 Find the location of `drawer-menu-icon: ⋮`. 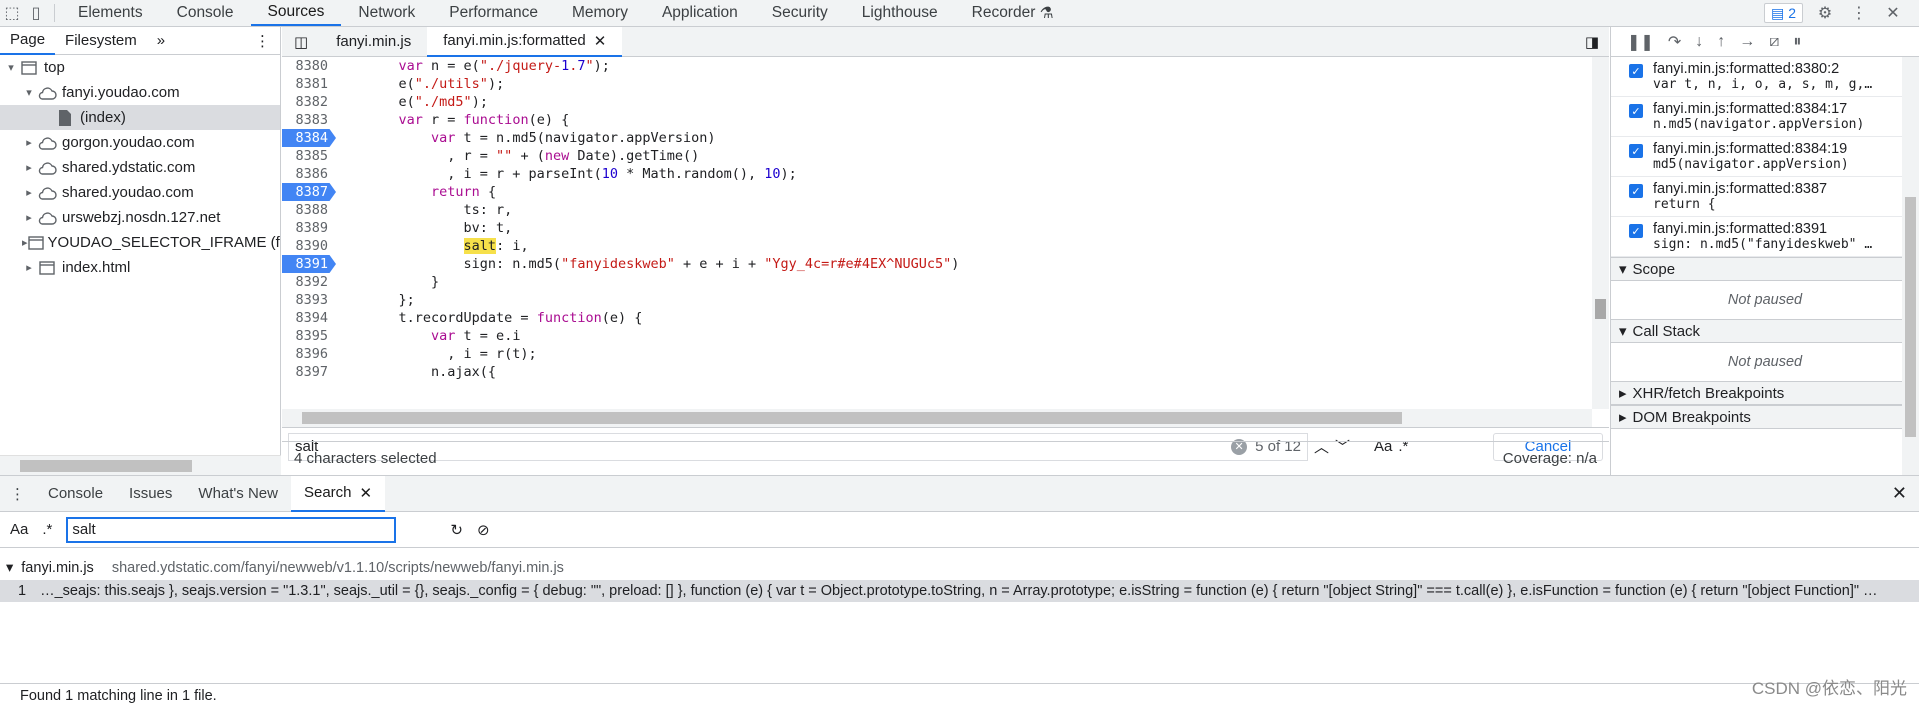

drawer-menu-icon: ⋮ is located at coordinates (17, 494).